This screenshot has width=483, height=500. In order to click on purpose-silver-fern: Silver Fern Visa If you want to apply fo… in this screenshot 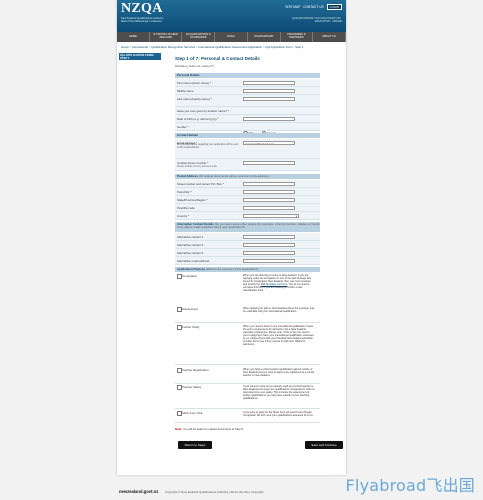, I will do `click(247, 416)`.